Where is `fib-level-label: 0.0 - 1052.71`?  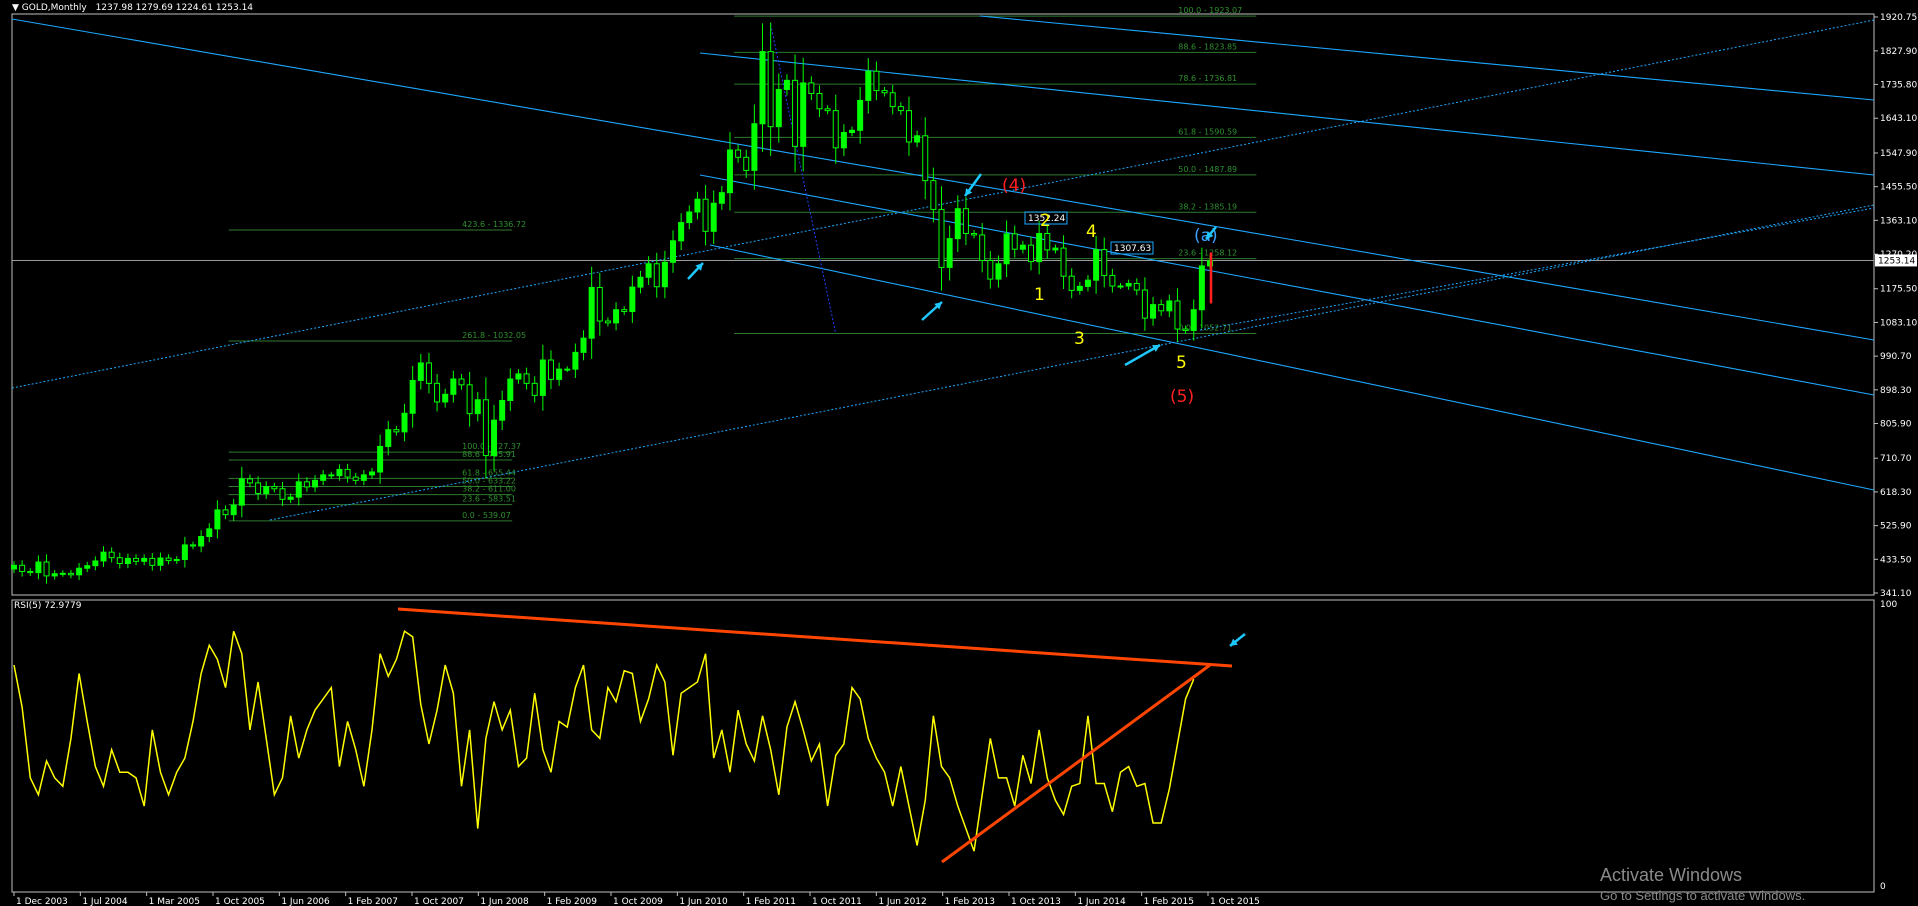
fib-level-label: 0.0 - 1052.71 is located at coordinates (1205, 328).